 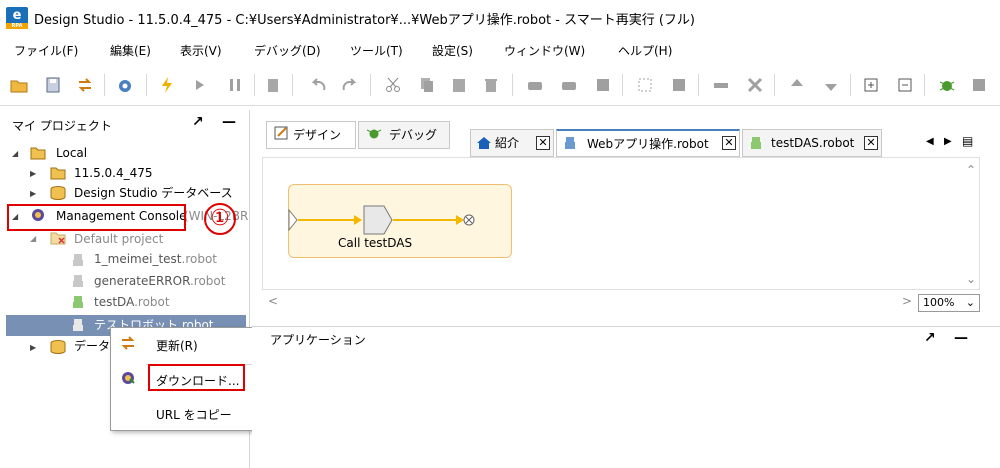 I want to click on tree-item-database: Design Studio データベース, so click(x=153, y=193).